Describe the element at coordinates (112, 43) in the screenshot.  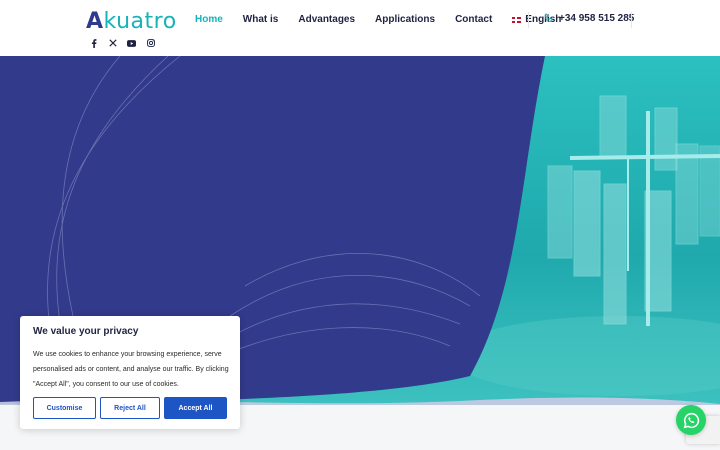
I see `x-icon` at that location.